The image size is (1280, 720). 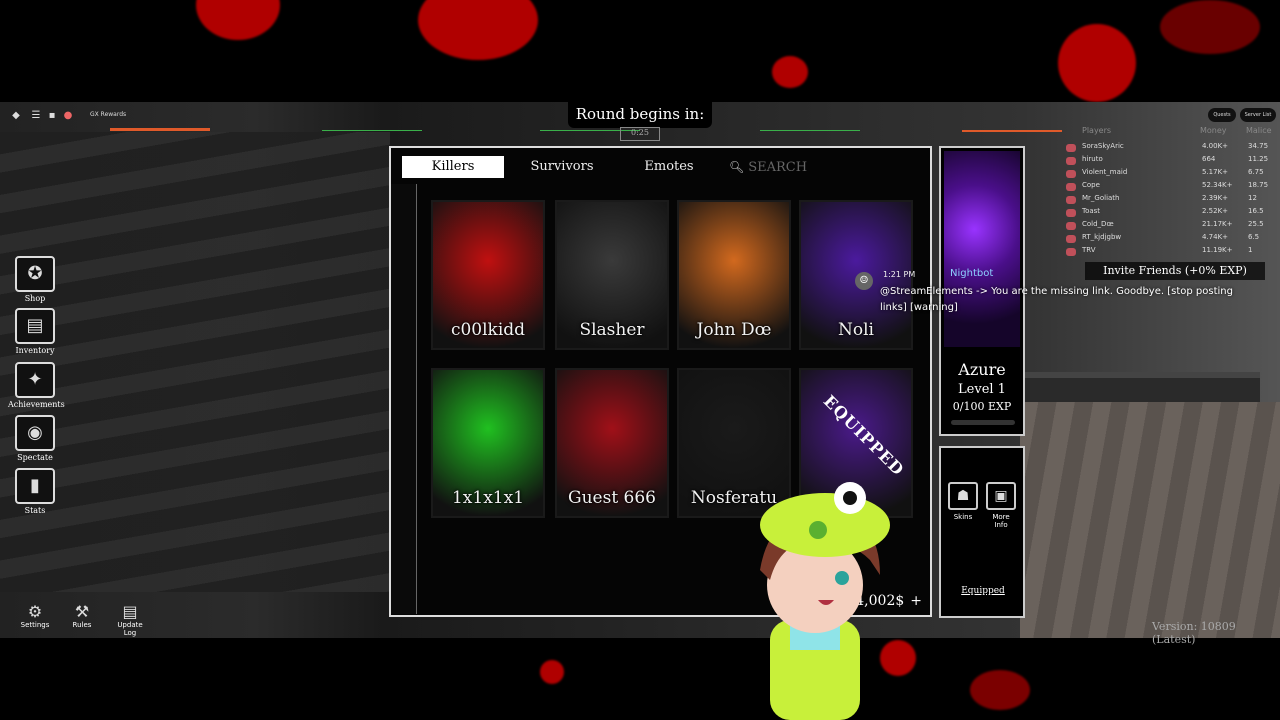 I want to click on player-name: Toast, so click(x=1091, y=211).